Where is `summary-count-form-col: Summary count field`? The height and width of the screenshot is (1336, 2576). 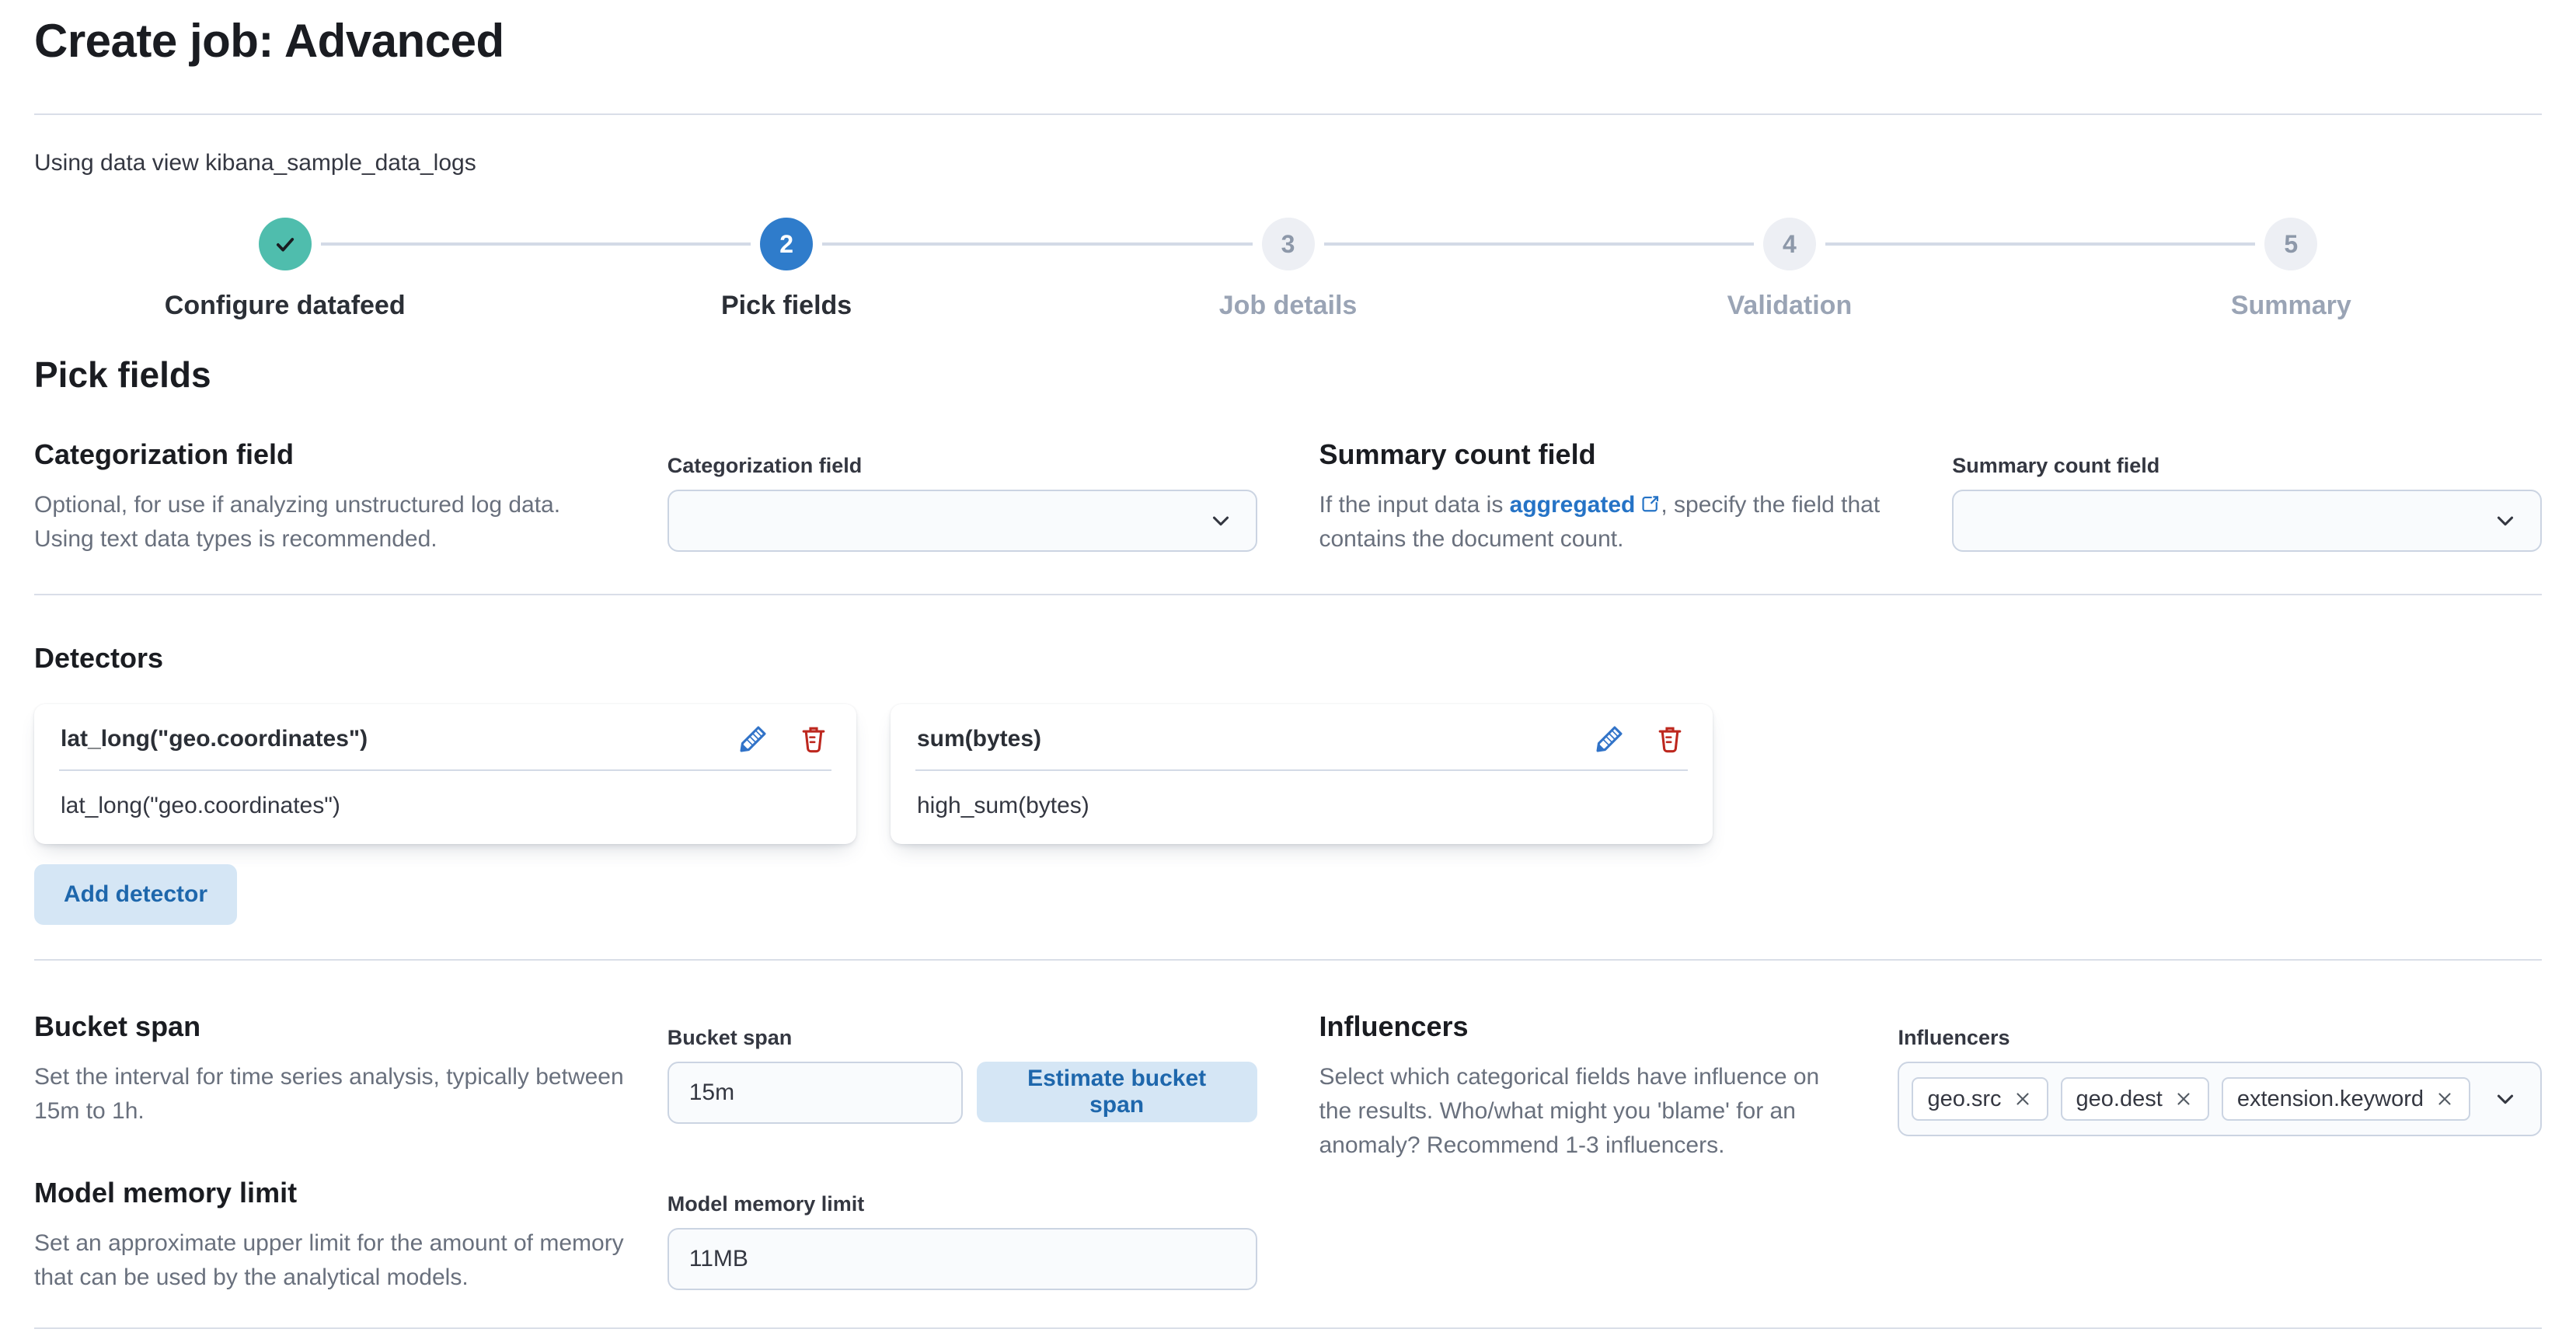 summary-count-form-col: Summary count field is located at coordinates (2247, 495).